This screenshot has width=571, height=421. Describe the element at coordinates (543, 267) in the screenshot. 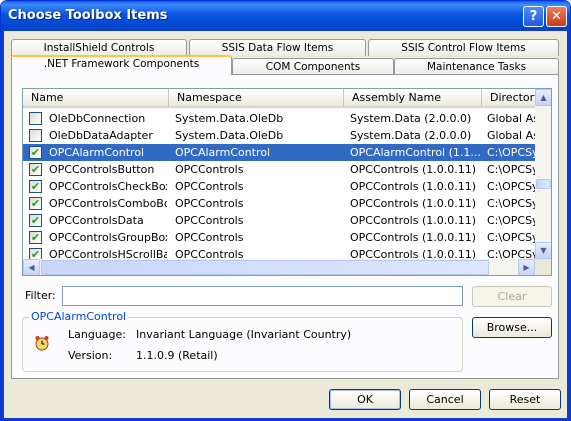

I see `scrollbar-corner` at that location.